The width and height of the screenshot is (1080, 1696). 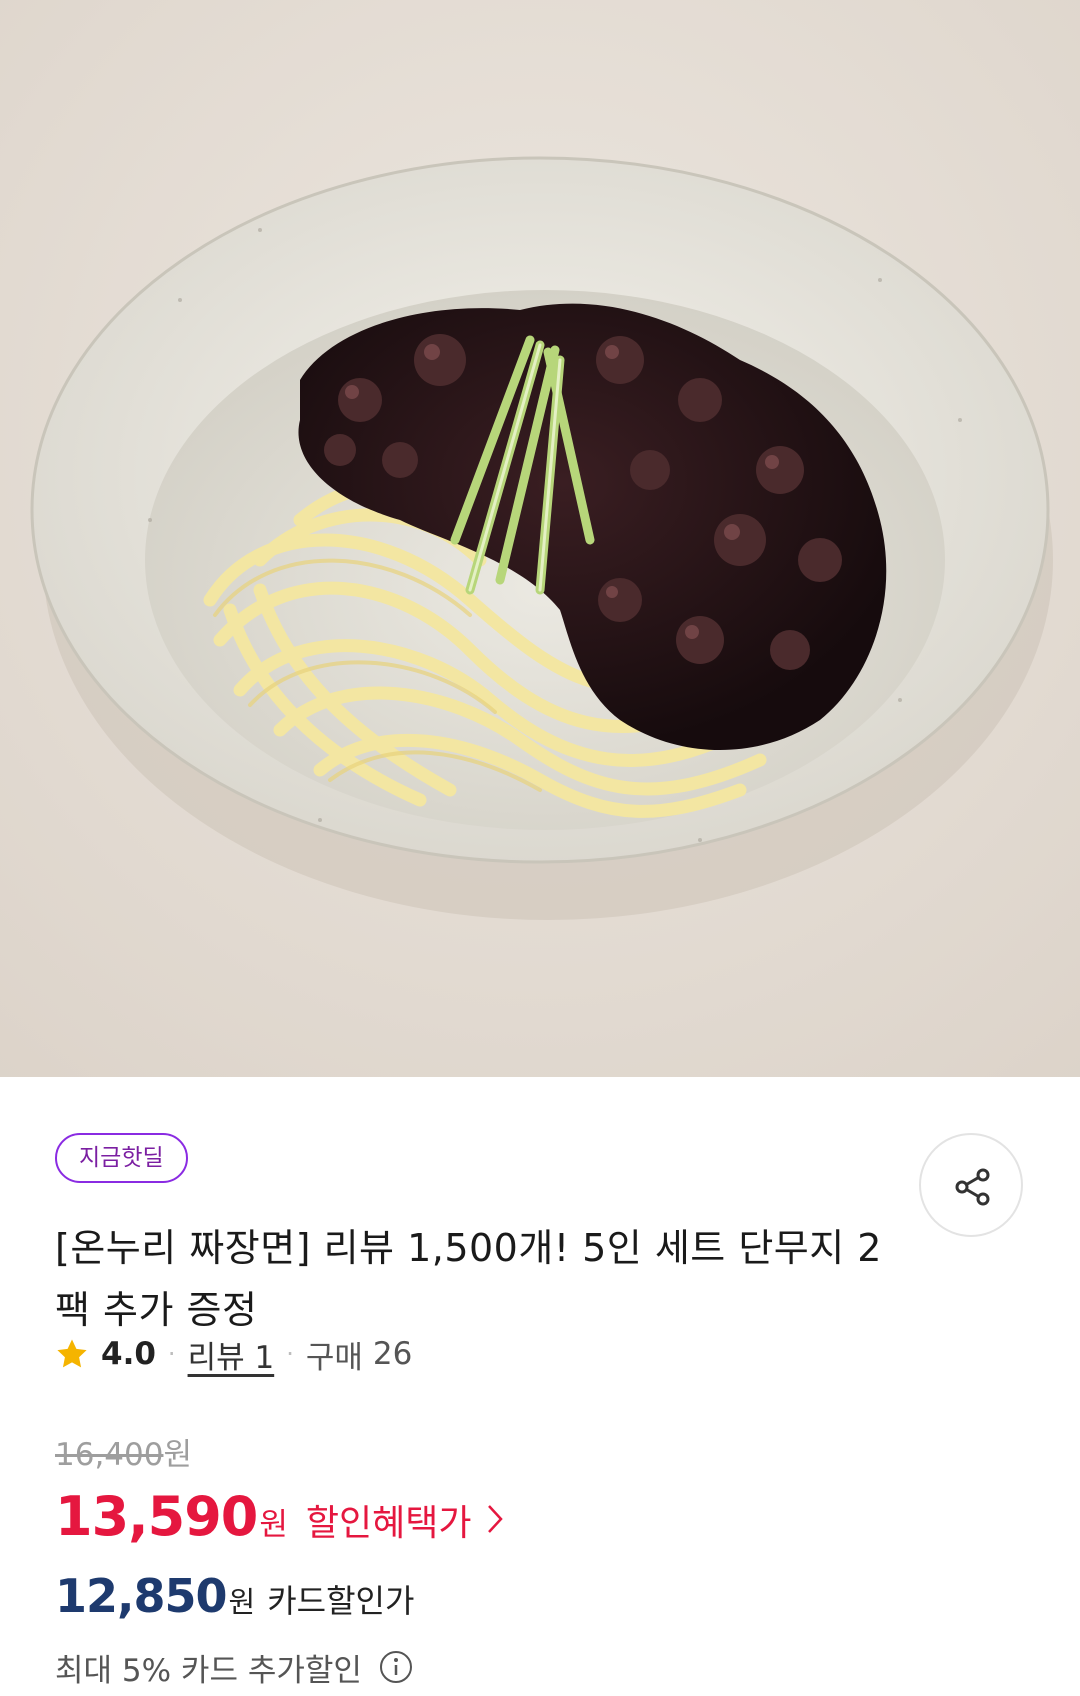 I want to click on card-price-label: 카드할인가, so click(x=341, y=1601).